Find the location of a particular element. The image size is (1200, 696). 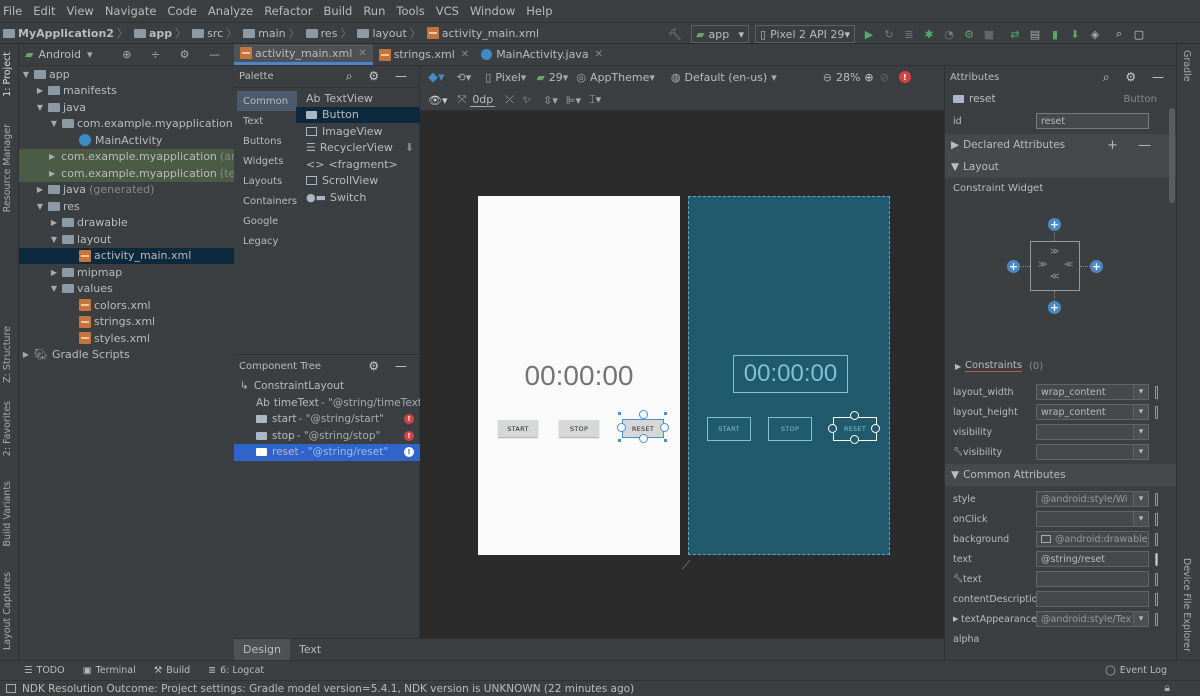

add-right-constraint-icon: + is located at coordinates (1096, 266).